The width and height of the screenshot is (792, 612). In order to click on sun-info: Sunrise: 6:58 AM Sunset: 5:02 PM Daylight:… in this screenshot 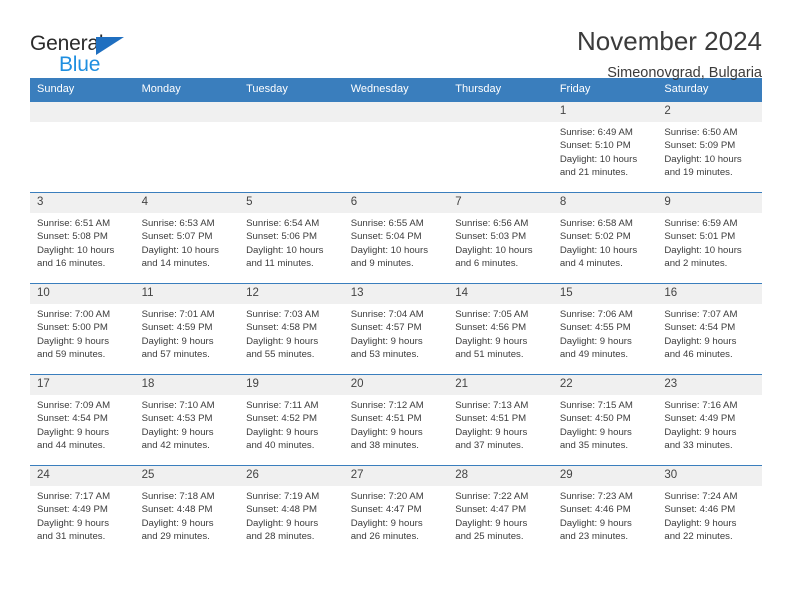, I will do `click(605, 242)`.